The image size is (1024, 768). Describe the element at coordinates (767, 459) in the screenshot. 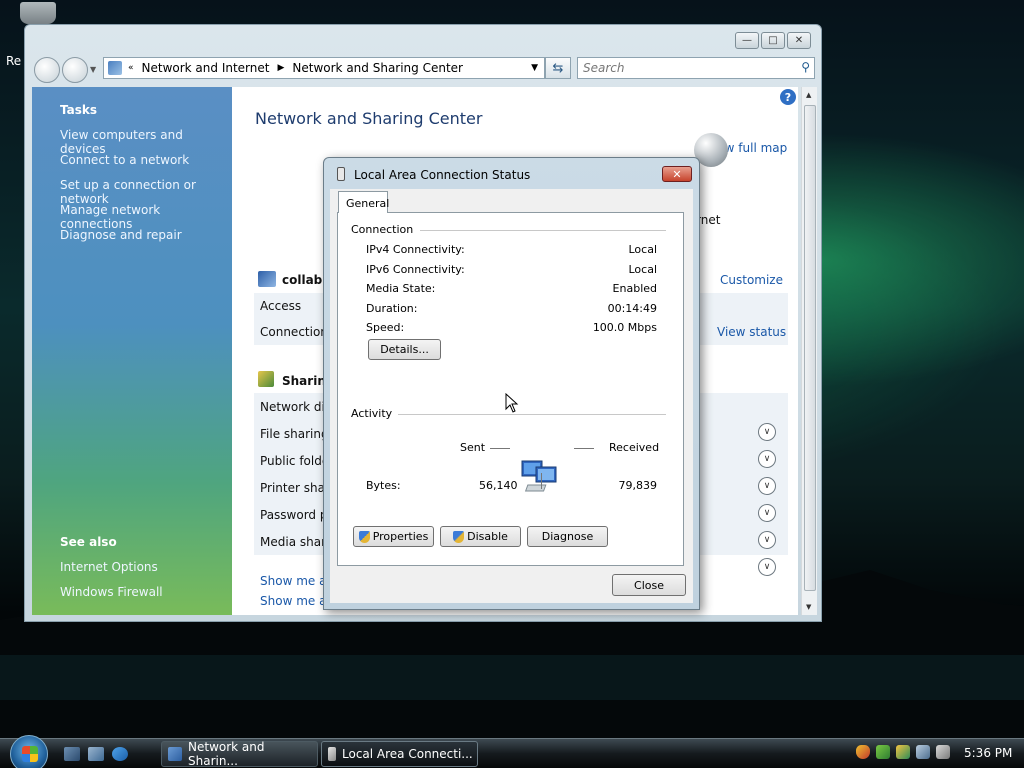

I see `expand-file-sharing-chevron-icon: ∨` at that location.